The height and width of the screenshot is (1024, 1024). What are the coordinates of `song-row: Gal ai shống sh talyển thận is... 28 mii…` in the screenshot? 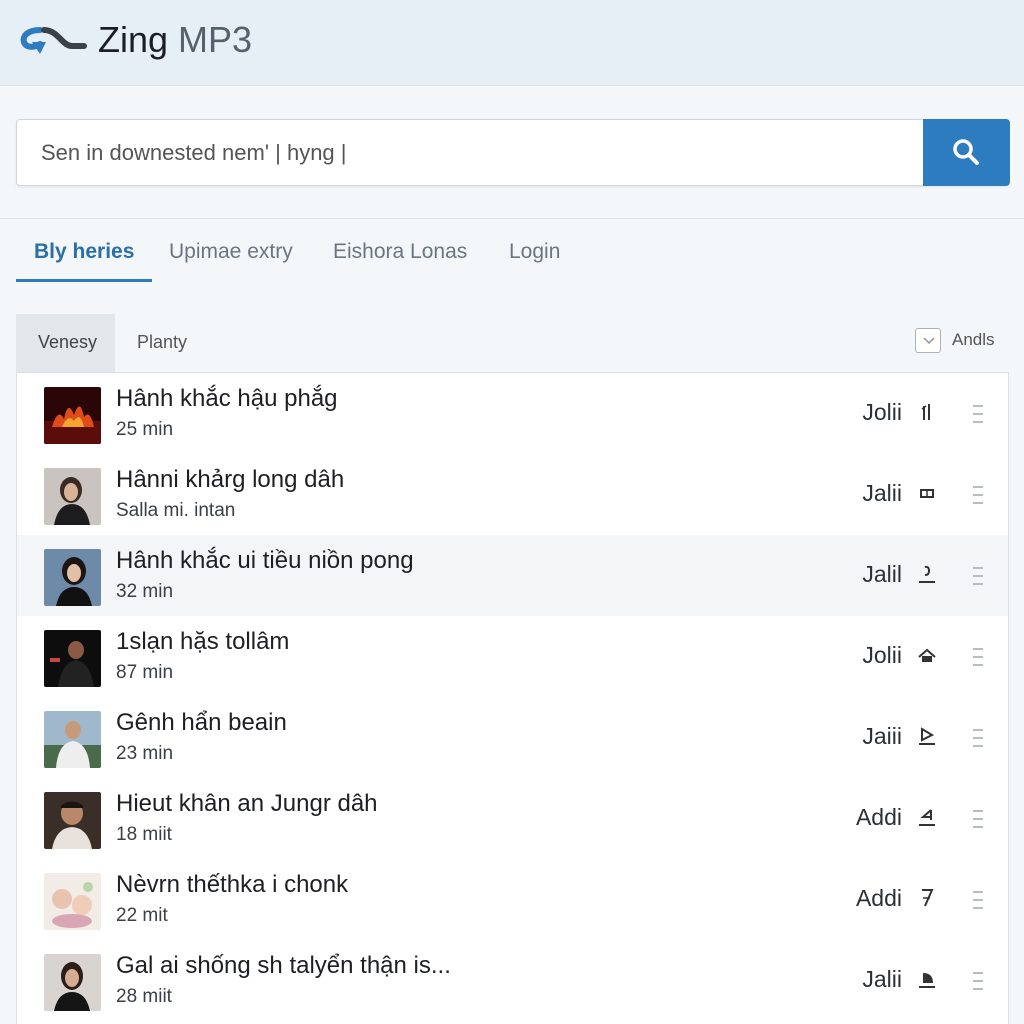 It's located at (512, 980).